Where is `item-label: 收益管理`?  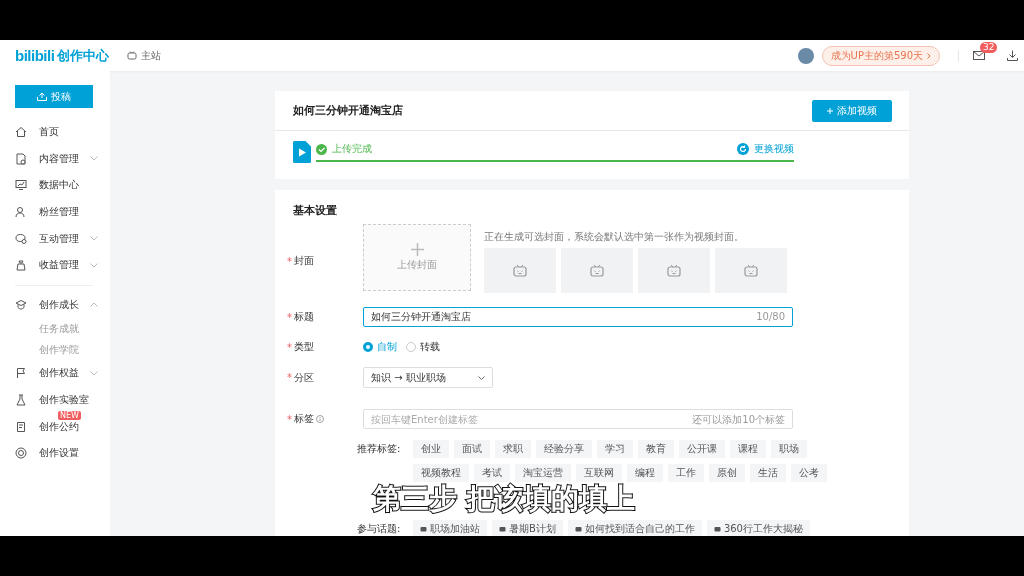 item-label: 收益管理 is located at coordinates (59, 265).